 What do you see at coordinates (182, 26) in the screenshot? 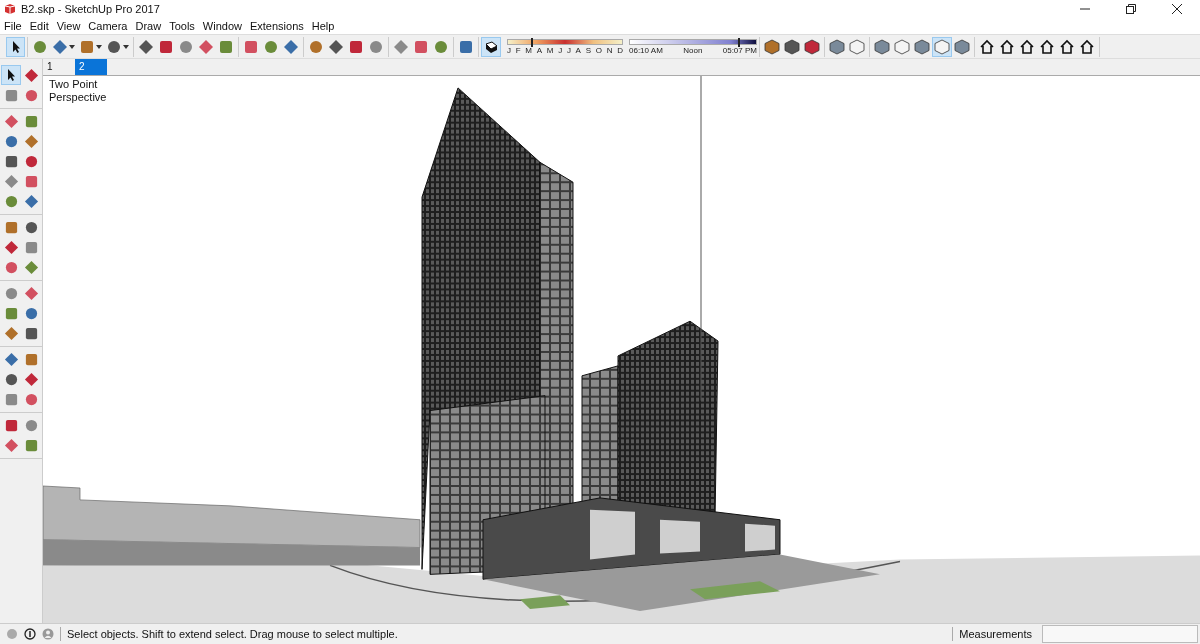
I see `menu-item: Tools` at bounding box center [182, 26].